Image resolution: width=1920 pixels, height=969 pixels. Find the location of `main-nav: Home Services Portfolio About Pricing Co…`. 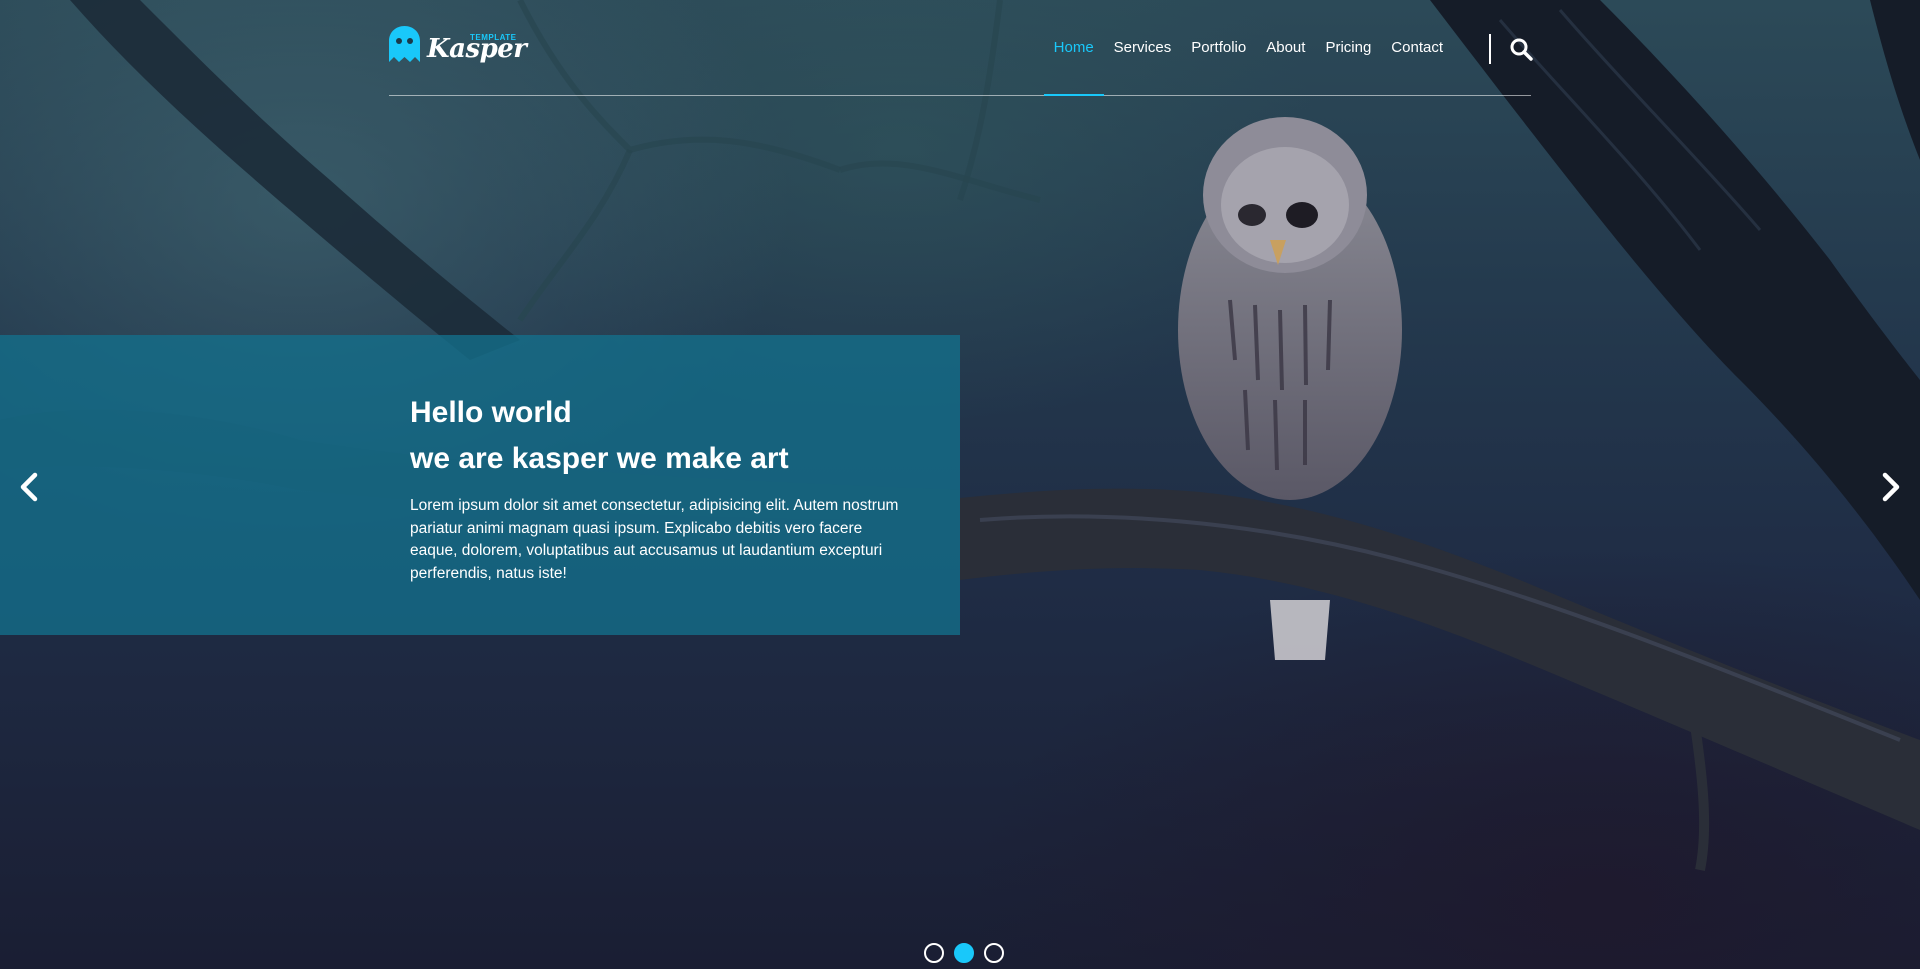

main-nav: Home Services Portfolio About Pricing Co… is located at coordinates (1248, 67).